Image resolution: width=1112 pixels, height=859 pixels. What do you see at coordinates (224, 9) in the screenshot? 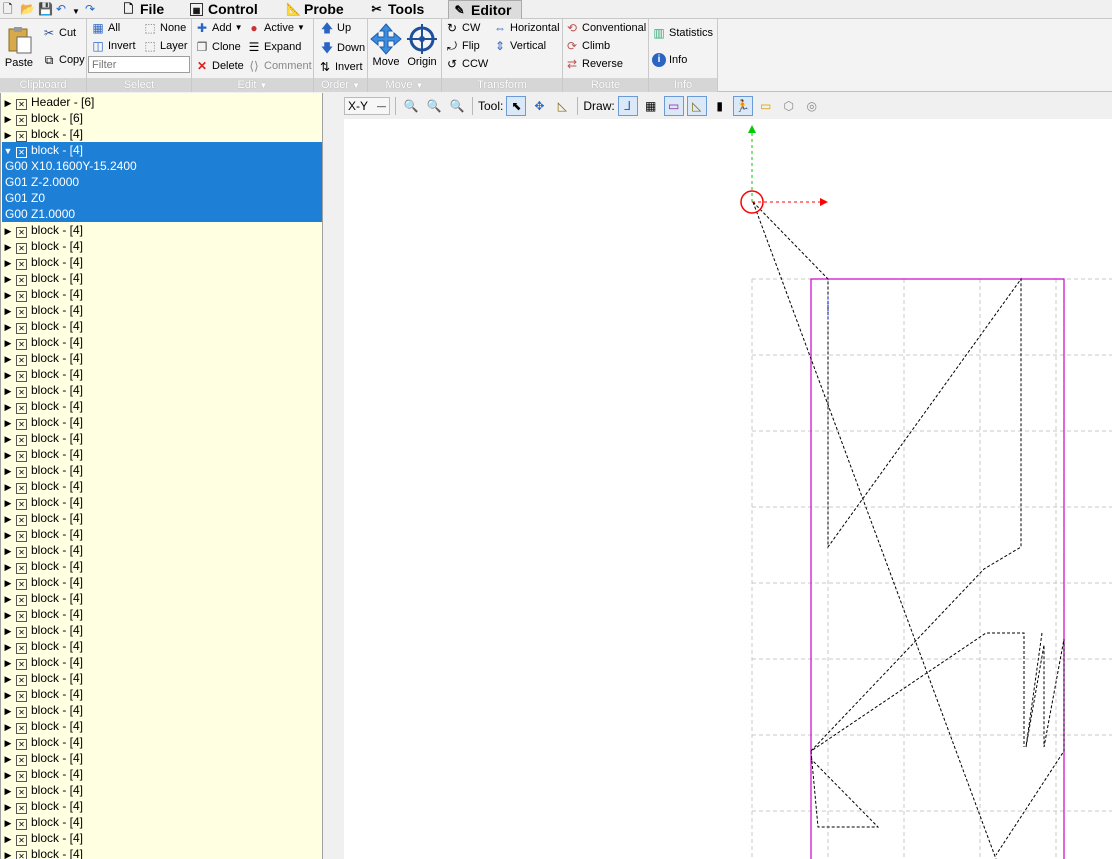
I see `tab-control: ▦ Control` at bounding box center [224, 9].